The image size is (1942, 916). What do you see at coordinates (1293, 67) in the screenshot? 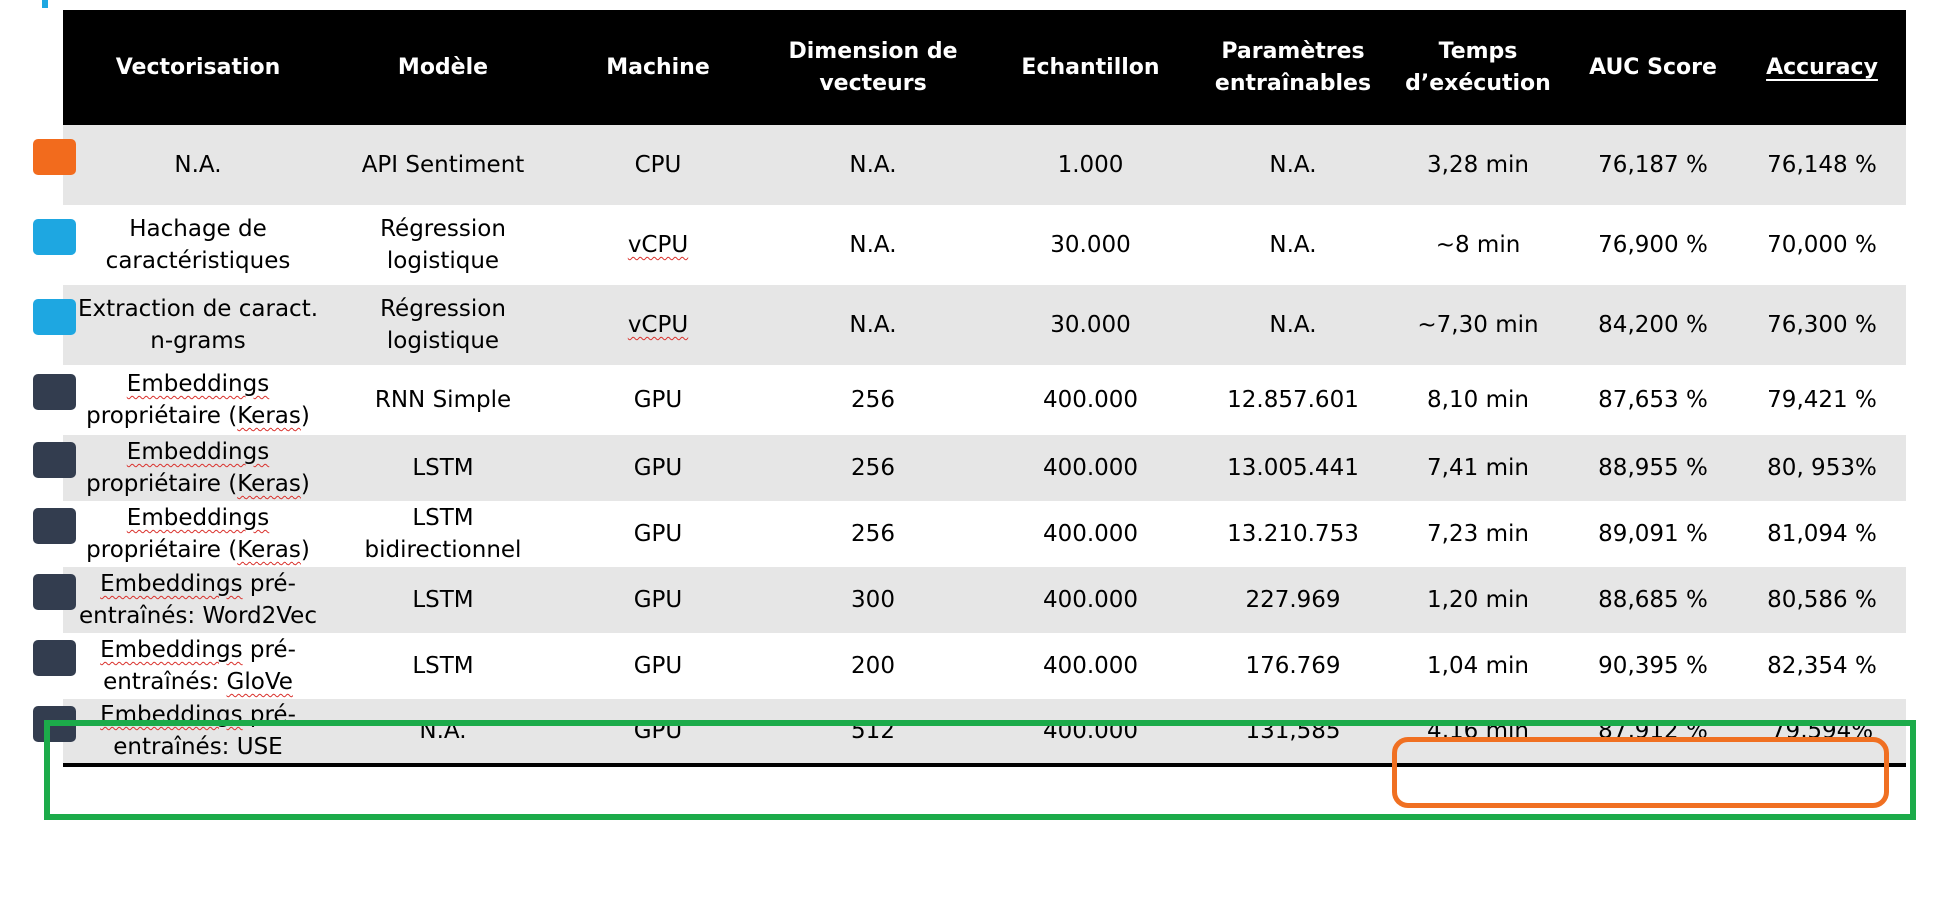
I see `header-parametres: Paramètres entraînables` at bounding box center [1293, 67].